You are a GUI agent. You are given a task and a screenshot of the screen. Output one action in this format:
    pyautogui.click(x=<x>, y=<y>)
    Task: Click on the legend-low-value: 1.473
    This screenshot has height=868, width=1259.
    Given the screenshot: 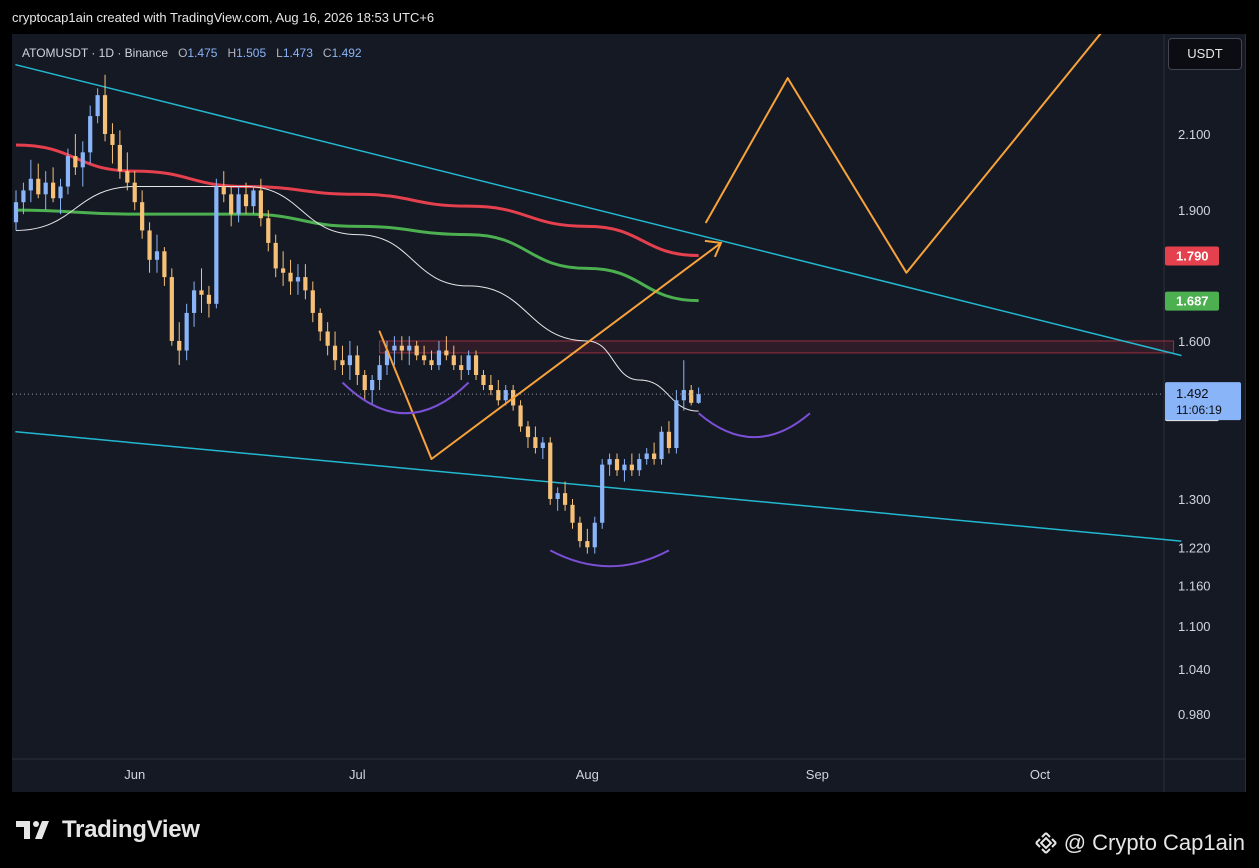 What is the action you would take?
    pyautogui.click(x=297, y=53)
    